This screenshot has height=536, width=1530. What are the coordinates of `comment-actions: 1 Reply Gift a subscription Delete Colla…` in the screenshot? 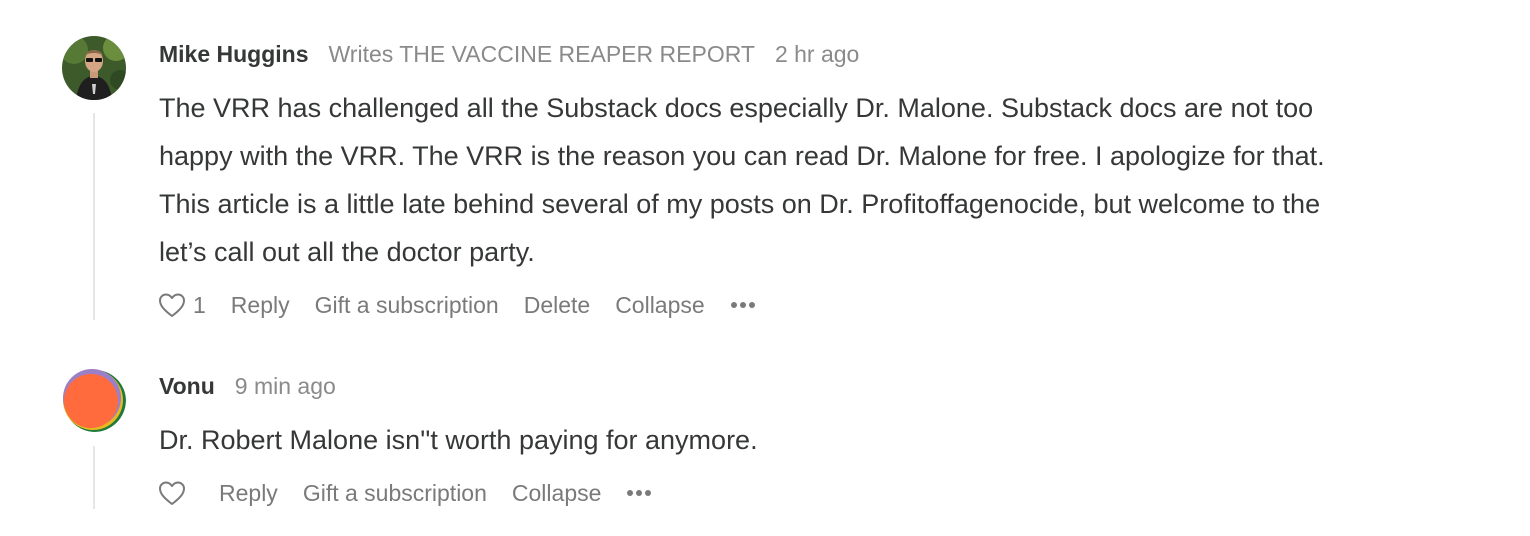 It's located at (469, 305).